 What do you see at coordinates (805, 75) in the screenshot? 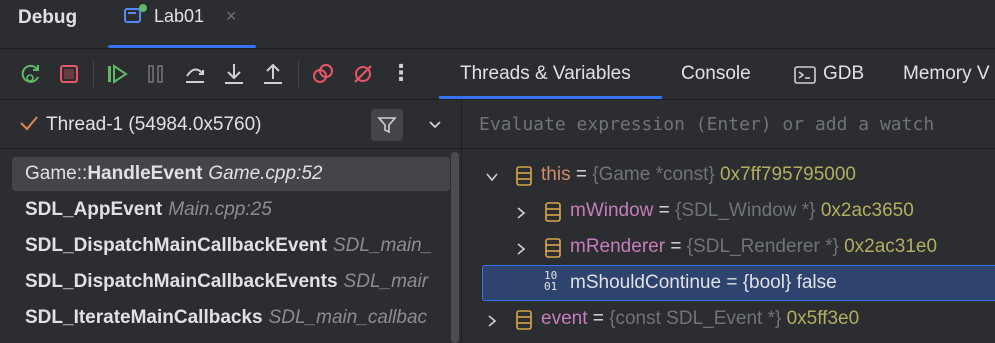
I see `terminal-icon` at bounding box center [805, 75].